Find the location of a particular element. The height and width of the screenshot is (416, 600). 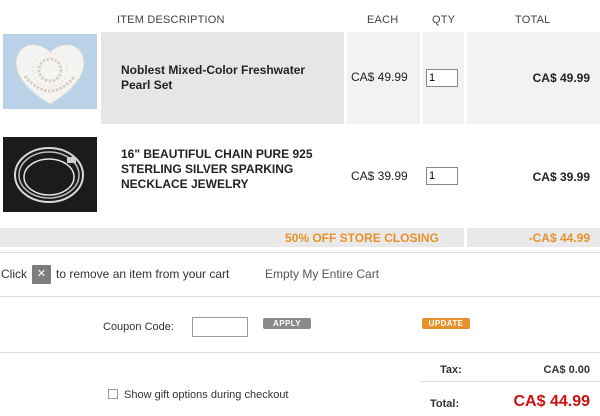

header-item-description: ITEM DESCRIPTION is located at coordinates (171, 20).